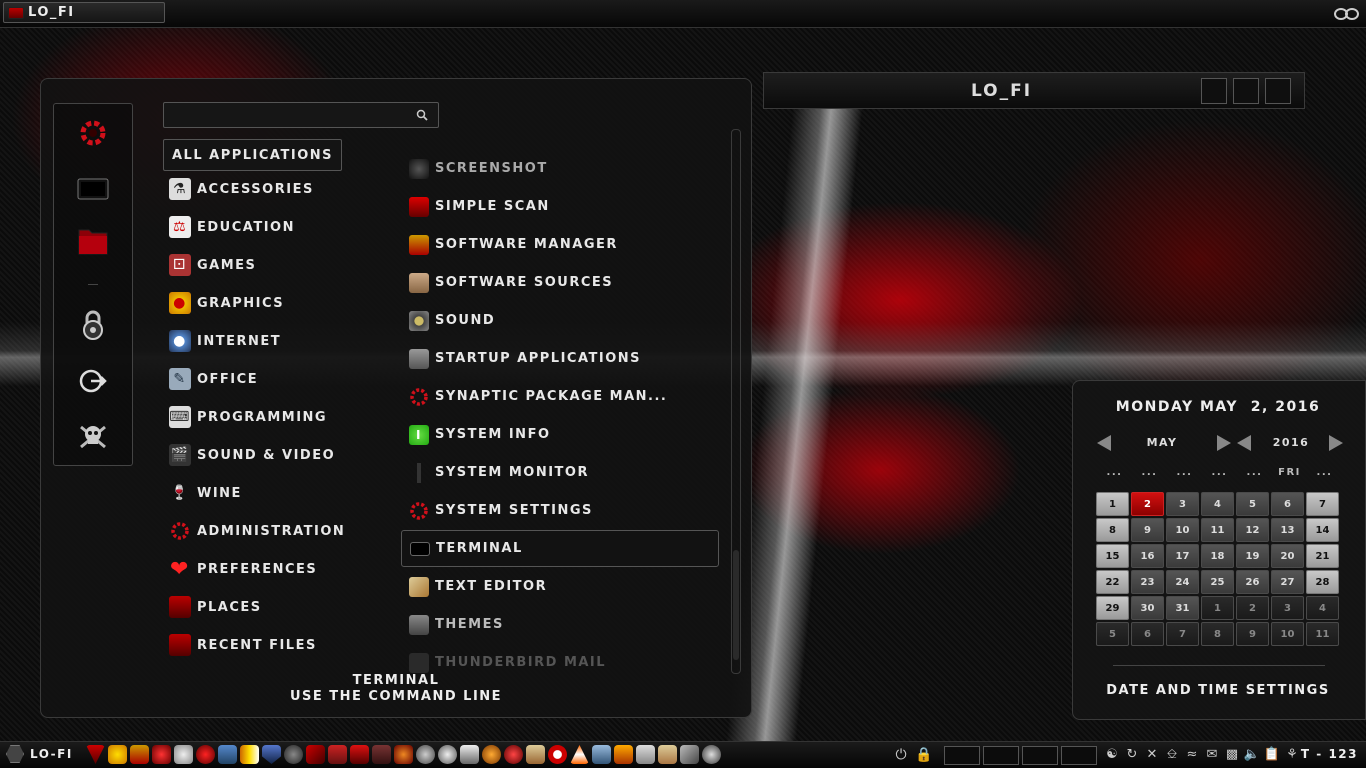 The width and height of the screenshot is (1366, 768). Describe the element at coordinates (238, 189) in the screenshot. I see `category-accessories: ⚗ Accessories` at that location.